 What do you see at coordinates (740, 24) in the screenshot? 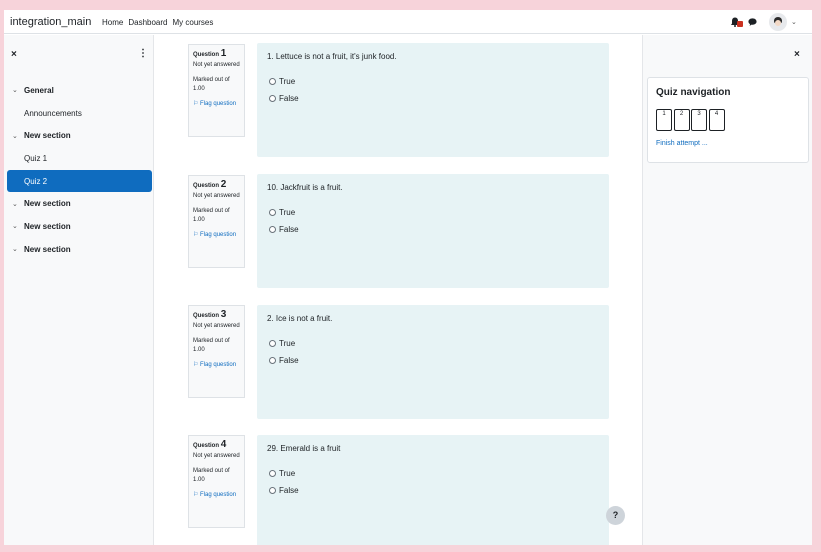
I see `notification-badge` at bounding box center [740, 24].